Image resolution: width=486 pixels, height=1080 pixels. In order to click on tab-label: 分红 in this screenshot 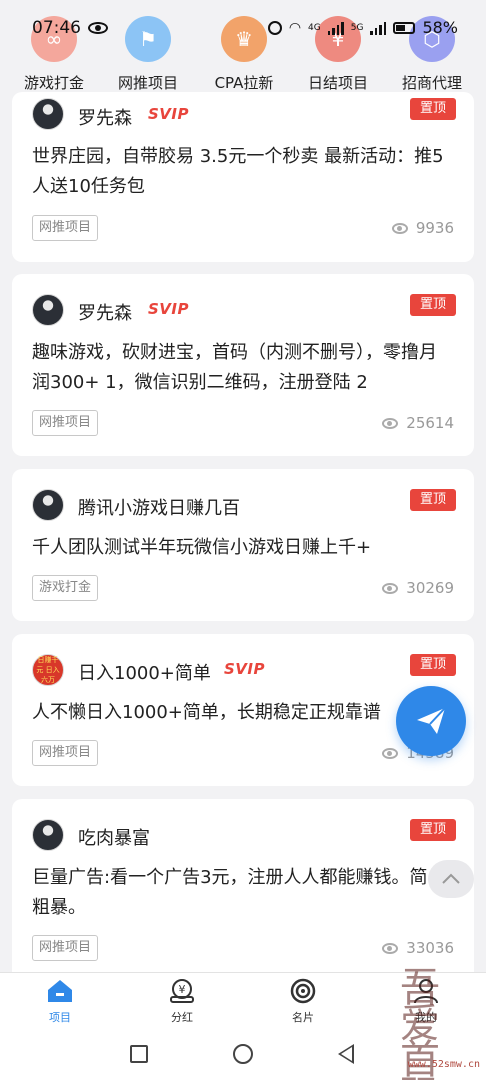, I will do `click(182, 1017)`.